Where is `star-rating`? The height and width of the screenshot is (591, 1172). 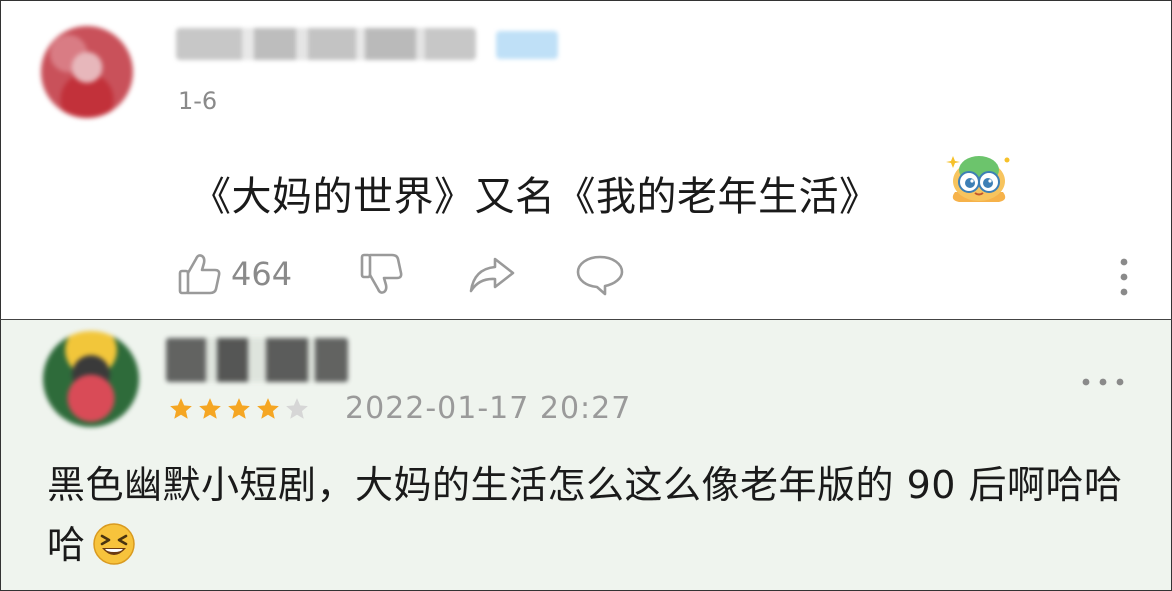 star-rating is located at coordinates (239, 409).